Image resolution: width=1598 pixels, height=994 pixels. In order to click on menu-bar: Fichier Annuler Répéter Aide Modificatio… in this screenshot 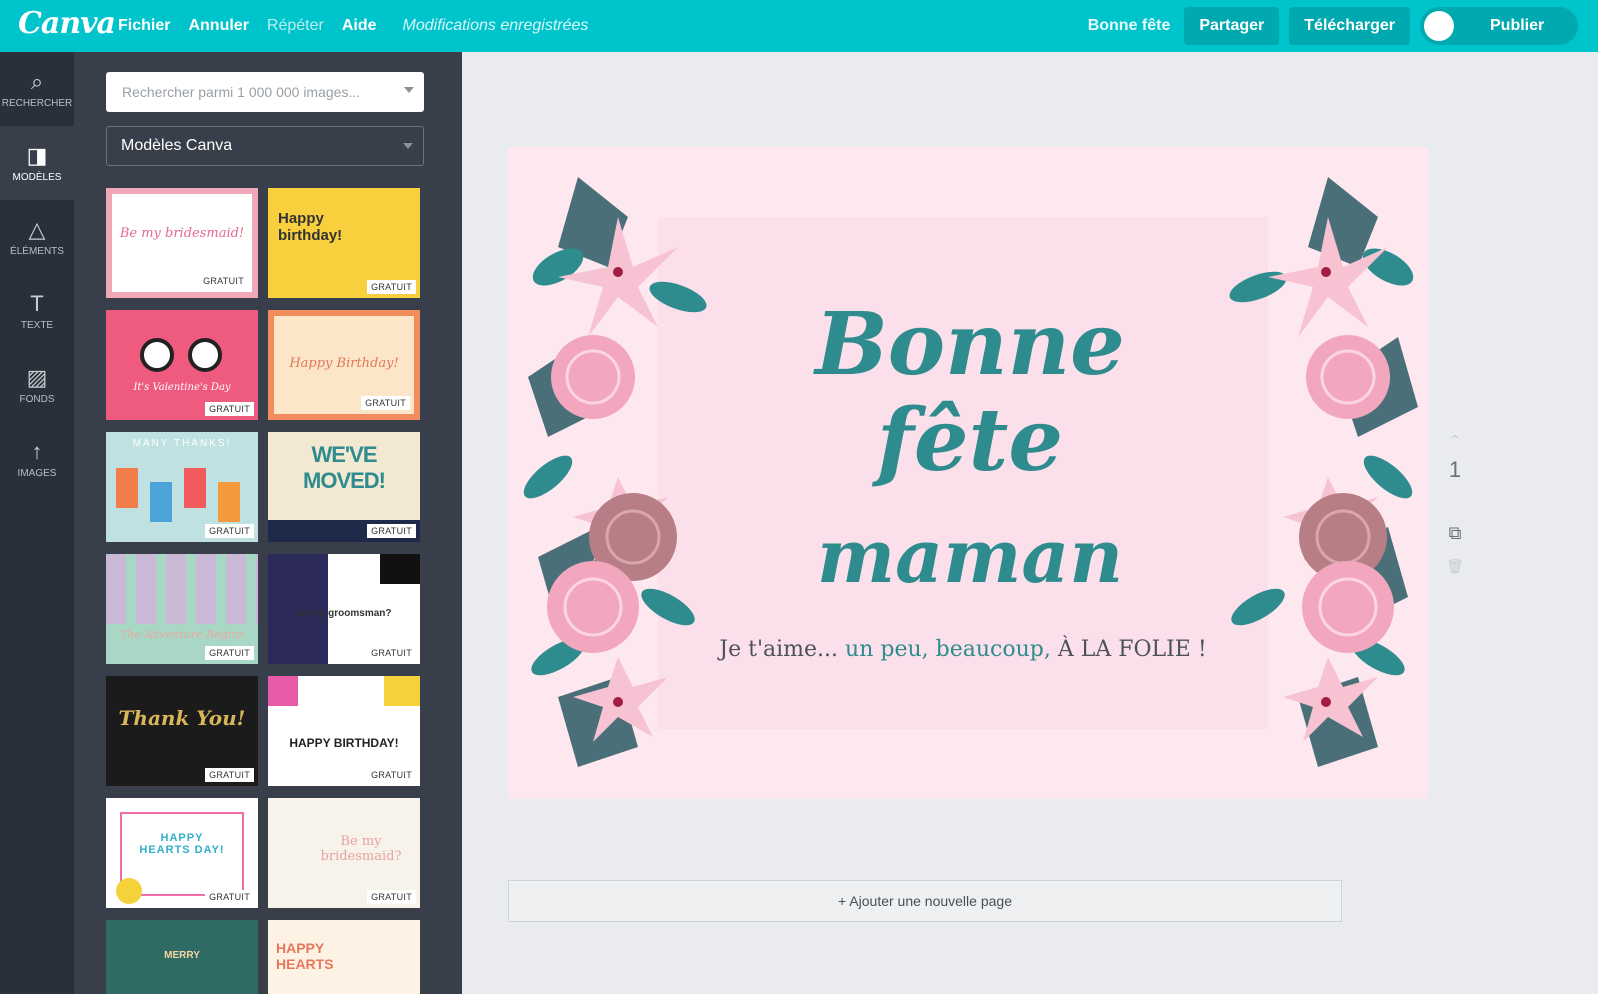, I will do `click(362, 26)`.